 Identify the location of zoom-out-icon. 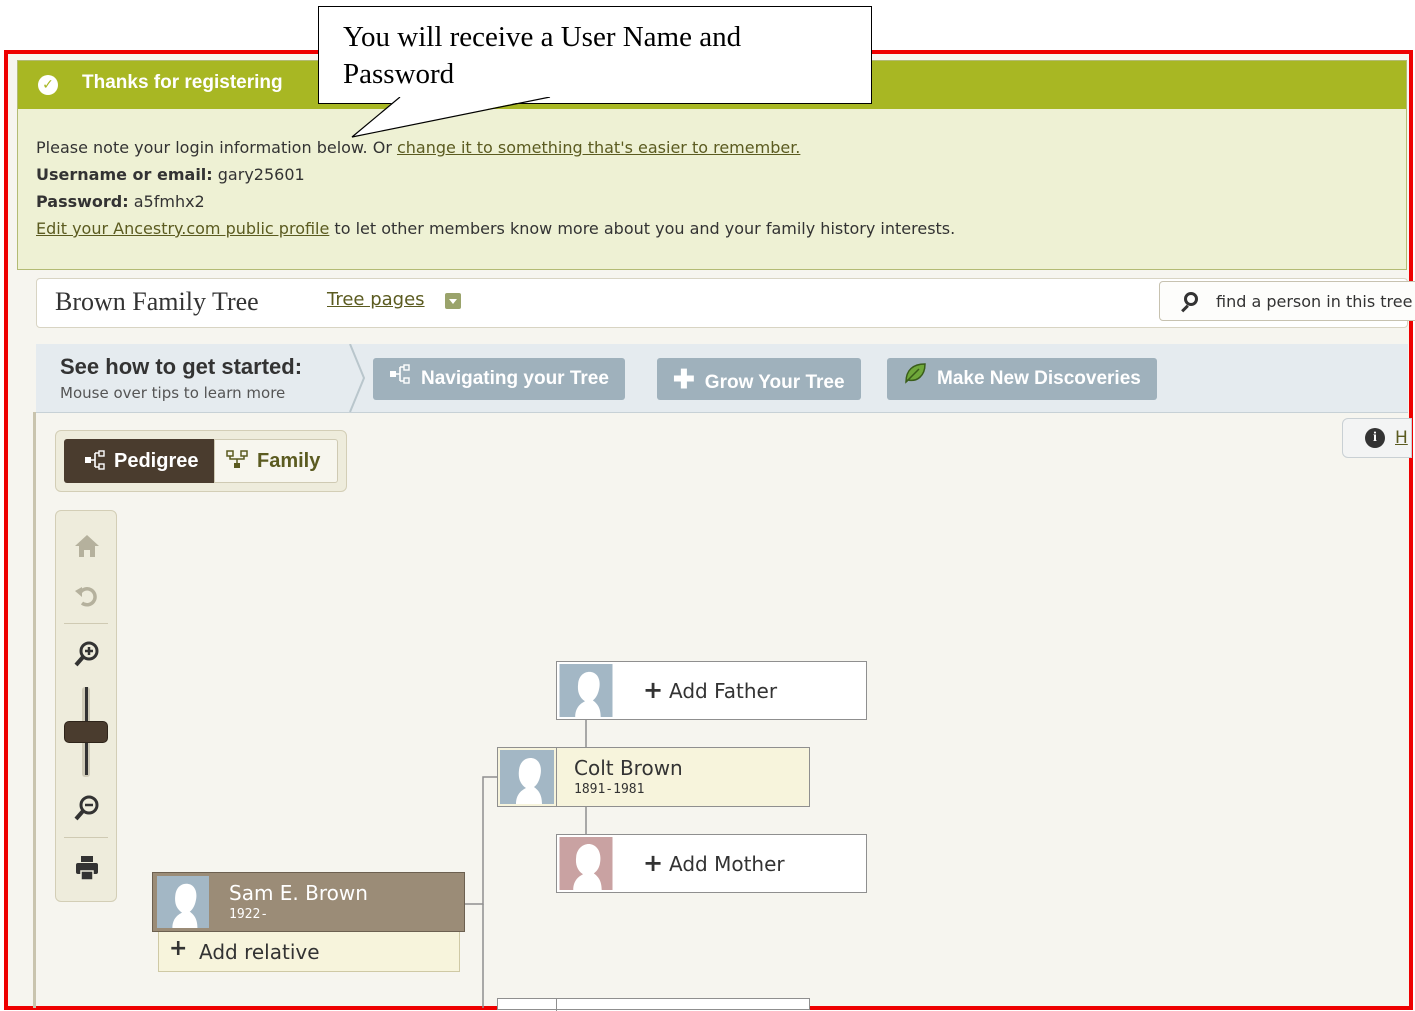
(87, 808).